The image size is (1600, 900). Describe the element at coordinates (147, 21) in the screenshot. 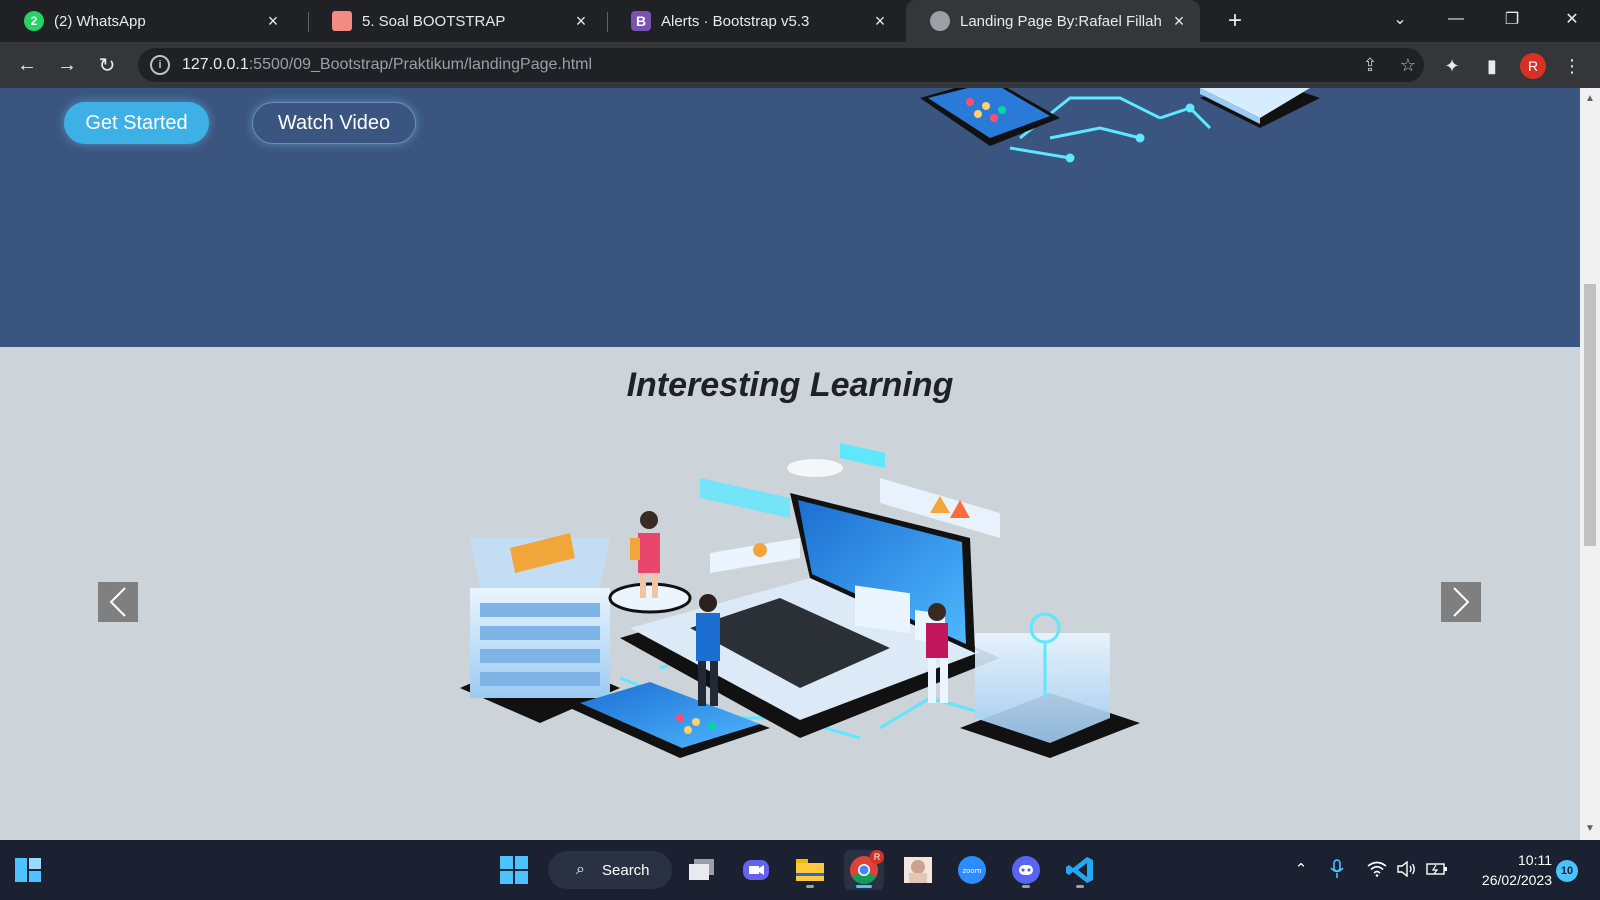

I see `tab-whatsapp: 2 (2) WhatsApp ×` at that location.